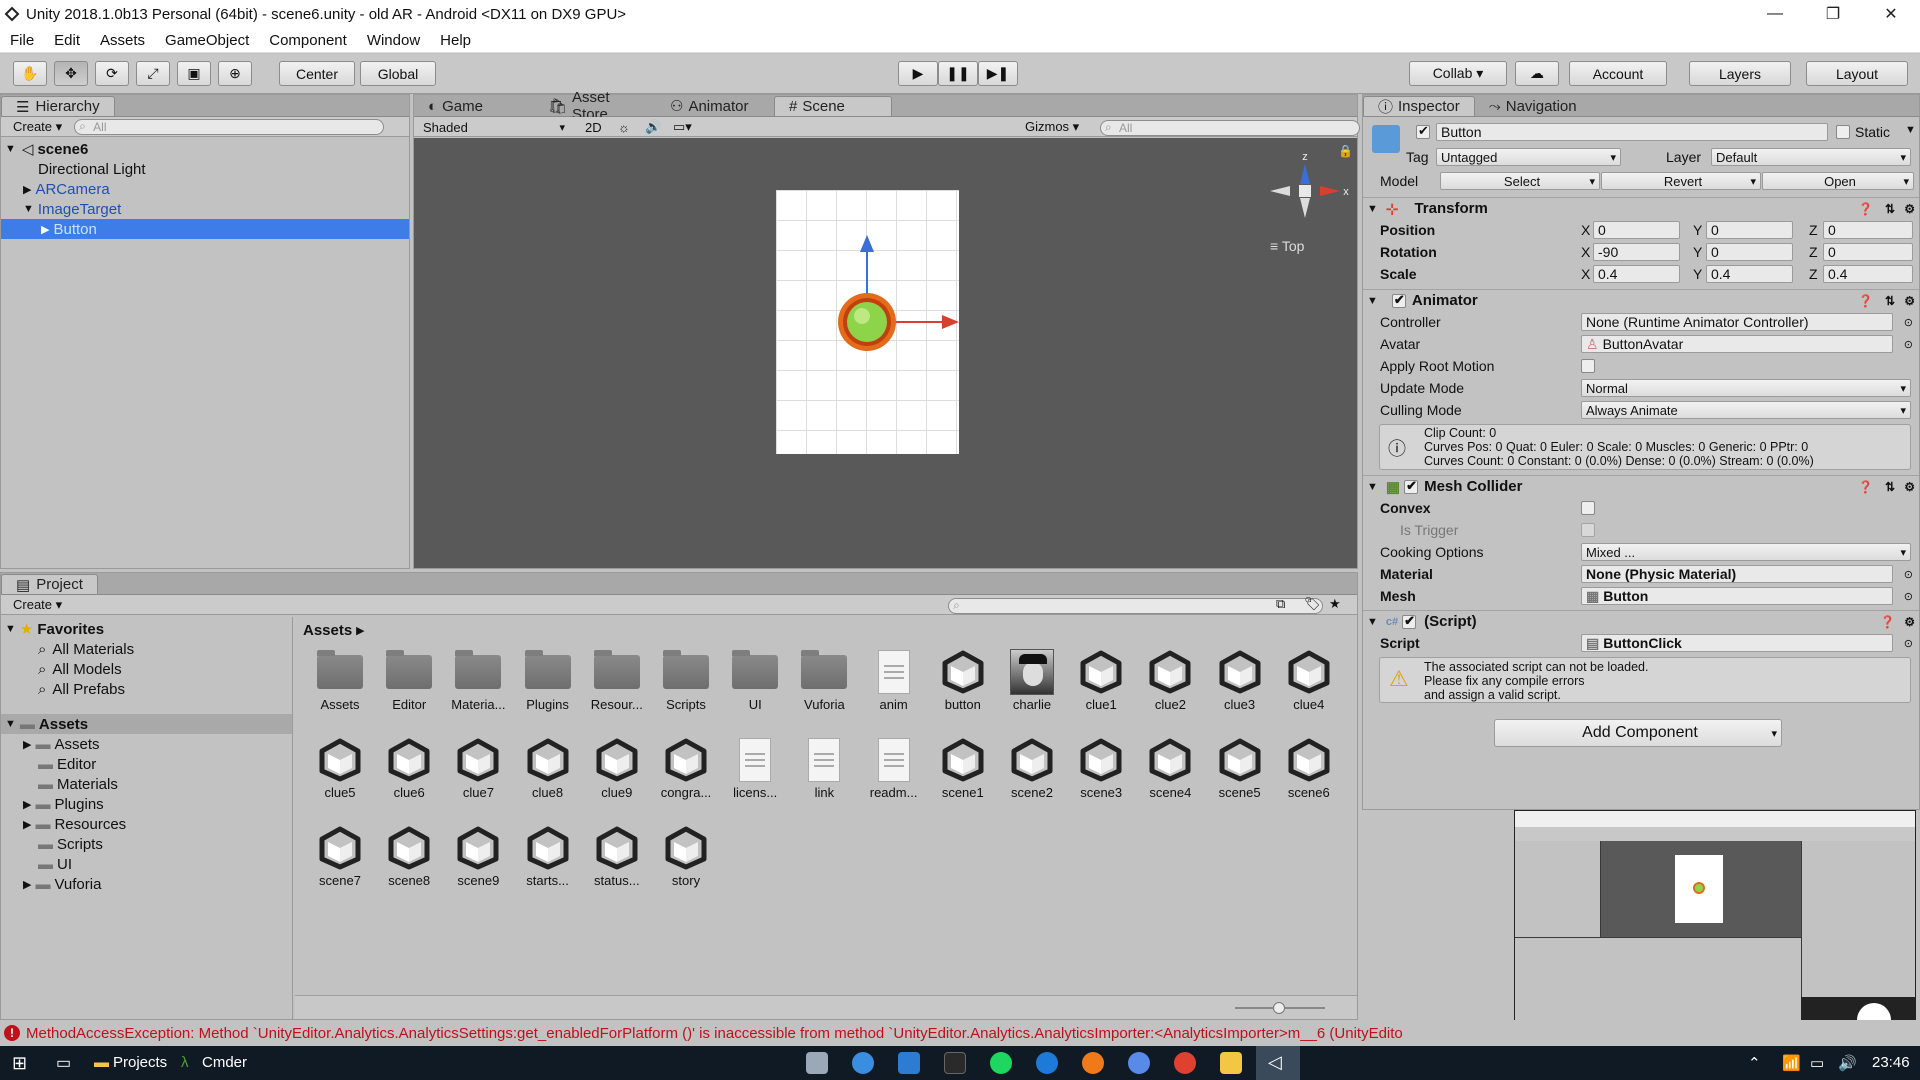 Image resolution: width=1920 pixels, height=1080 pixels. What do you see at coordinates (1533, 106) in the screenshot?
I see `tab-navigation: ⤳ Navigation` at bounding box center [1533, 106].